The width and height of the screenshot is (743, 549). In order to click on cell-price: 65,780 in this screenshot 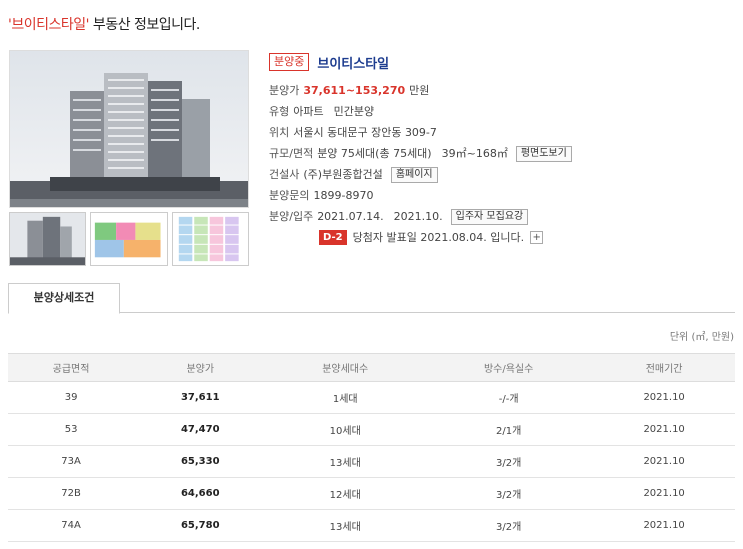, I will do `click(200, 525)`.